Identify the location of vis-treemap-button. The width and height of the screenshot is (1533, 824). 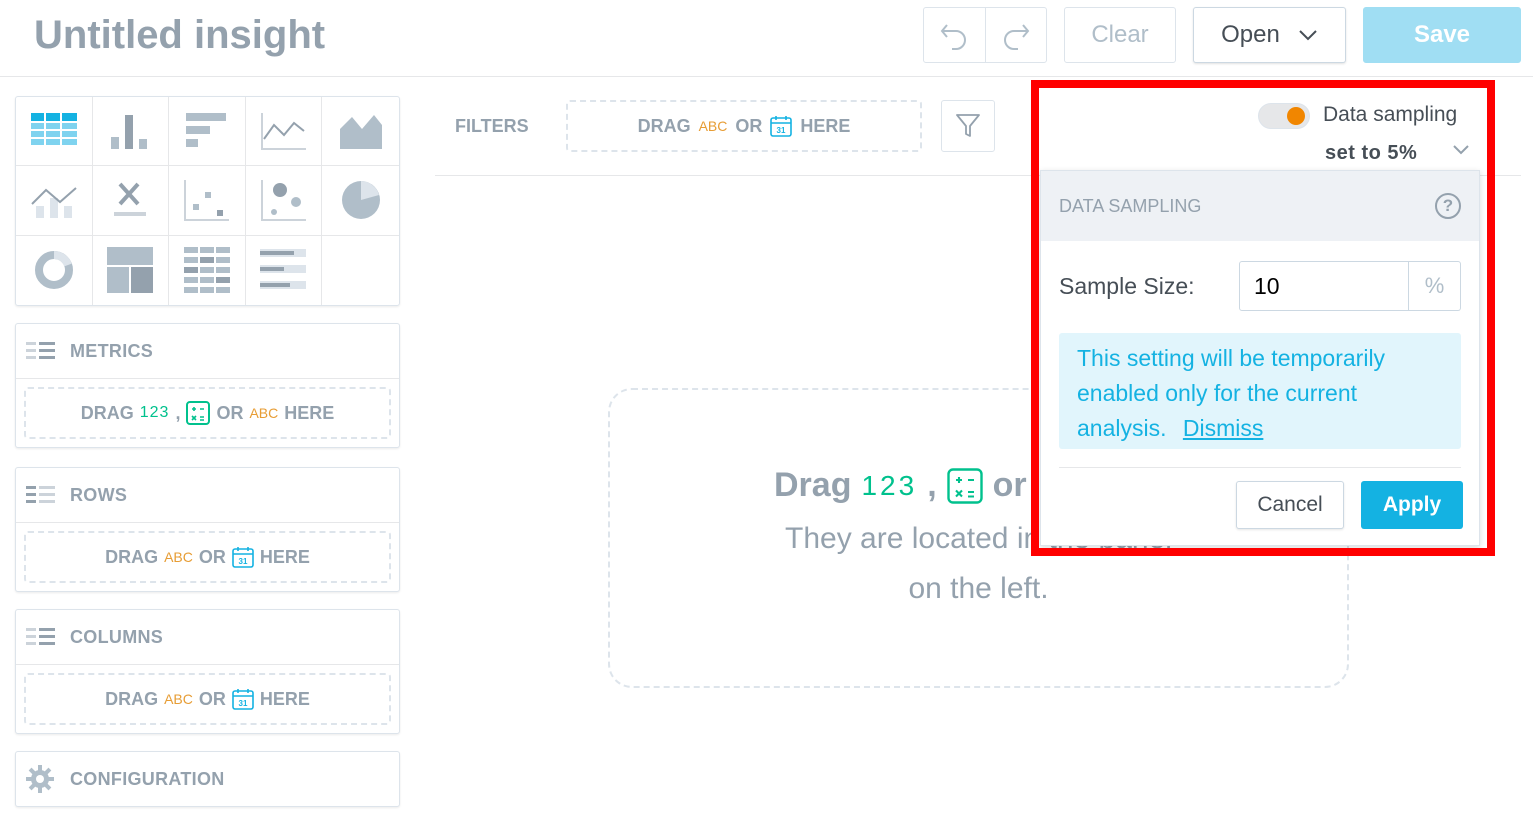
(131, 270).